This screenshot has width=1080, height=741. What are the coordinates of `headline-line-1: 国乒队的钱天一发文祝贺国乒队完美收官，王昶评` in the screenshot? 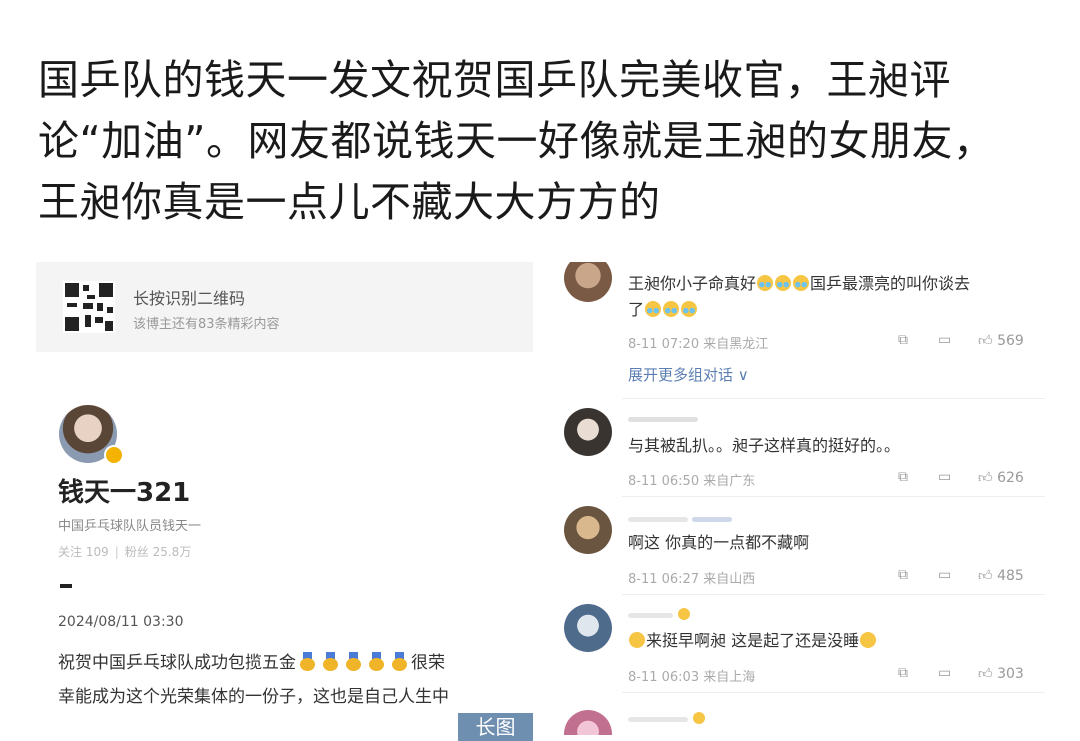 It's located at (494, 80).